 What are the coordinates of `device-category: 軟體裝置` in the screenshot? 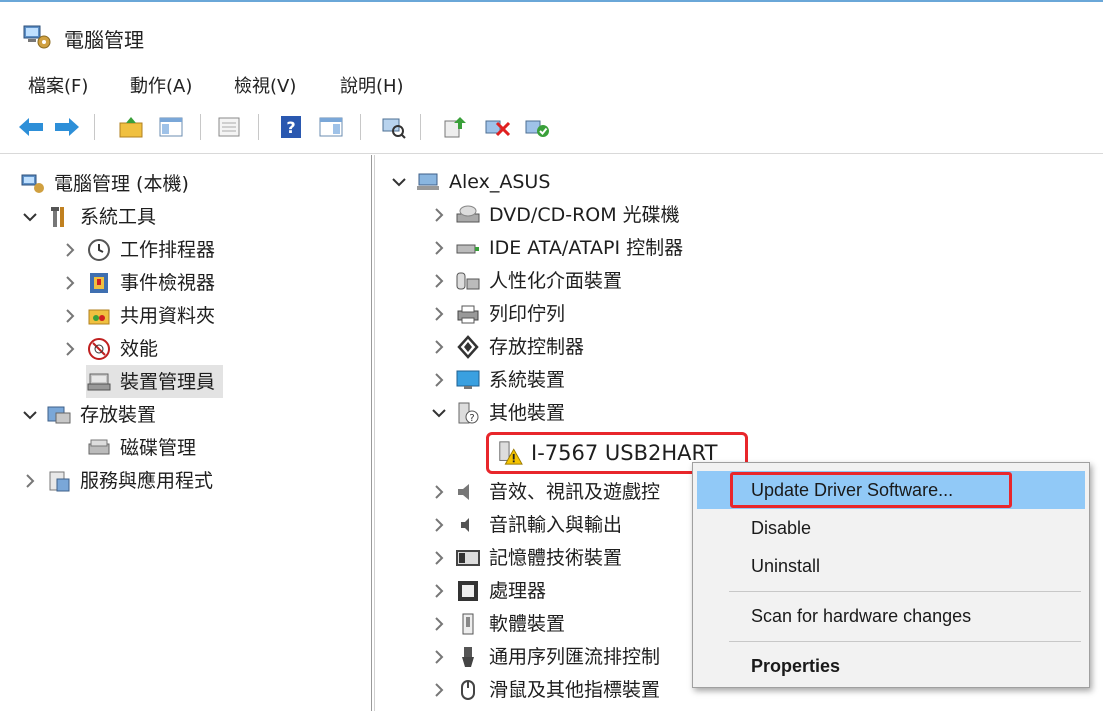 It's located at (498, 623).